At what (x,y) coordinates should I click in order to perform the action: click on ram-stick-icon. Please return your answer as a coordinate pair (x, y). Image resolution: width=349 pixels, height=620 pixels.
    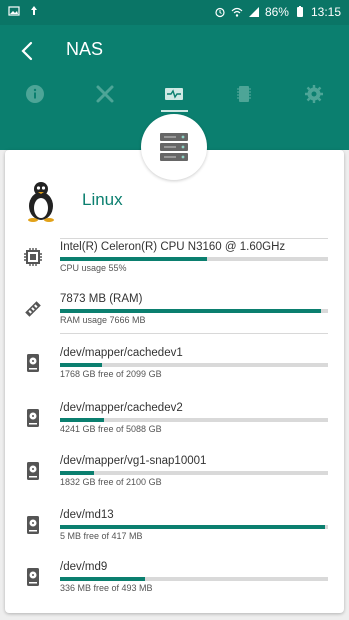
    Looking at the image, I should click on (33, 309).